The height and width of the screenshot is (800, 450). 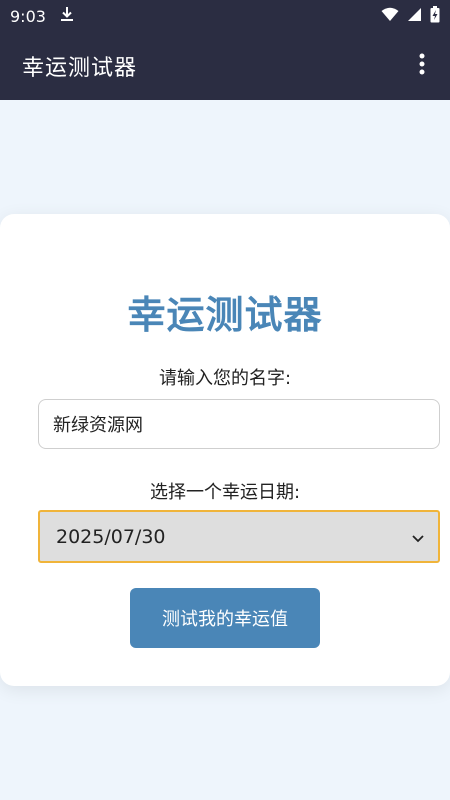 I want to click on card-title: 幸运测试器, so click(x=225, y=315).